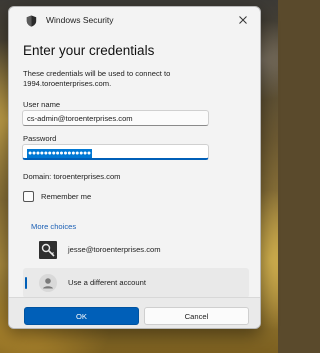  Describe the element at coordinates (80, 20) in the screenshot. I see `app-title: Windows Security` at that location.